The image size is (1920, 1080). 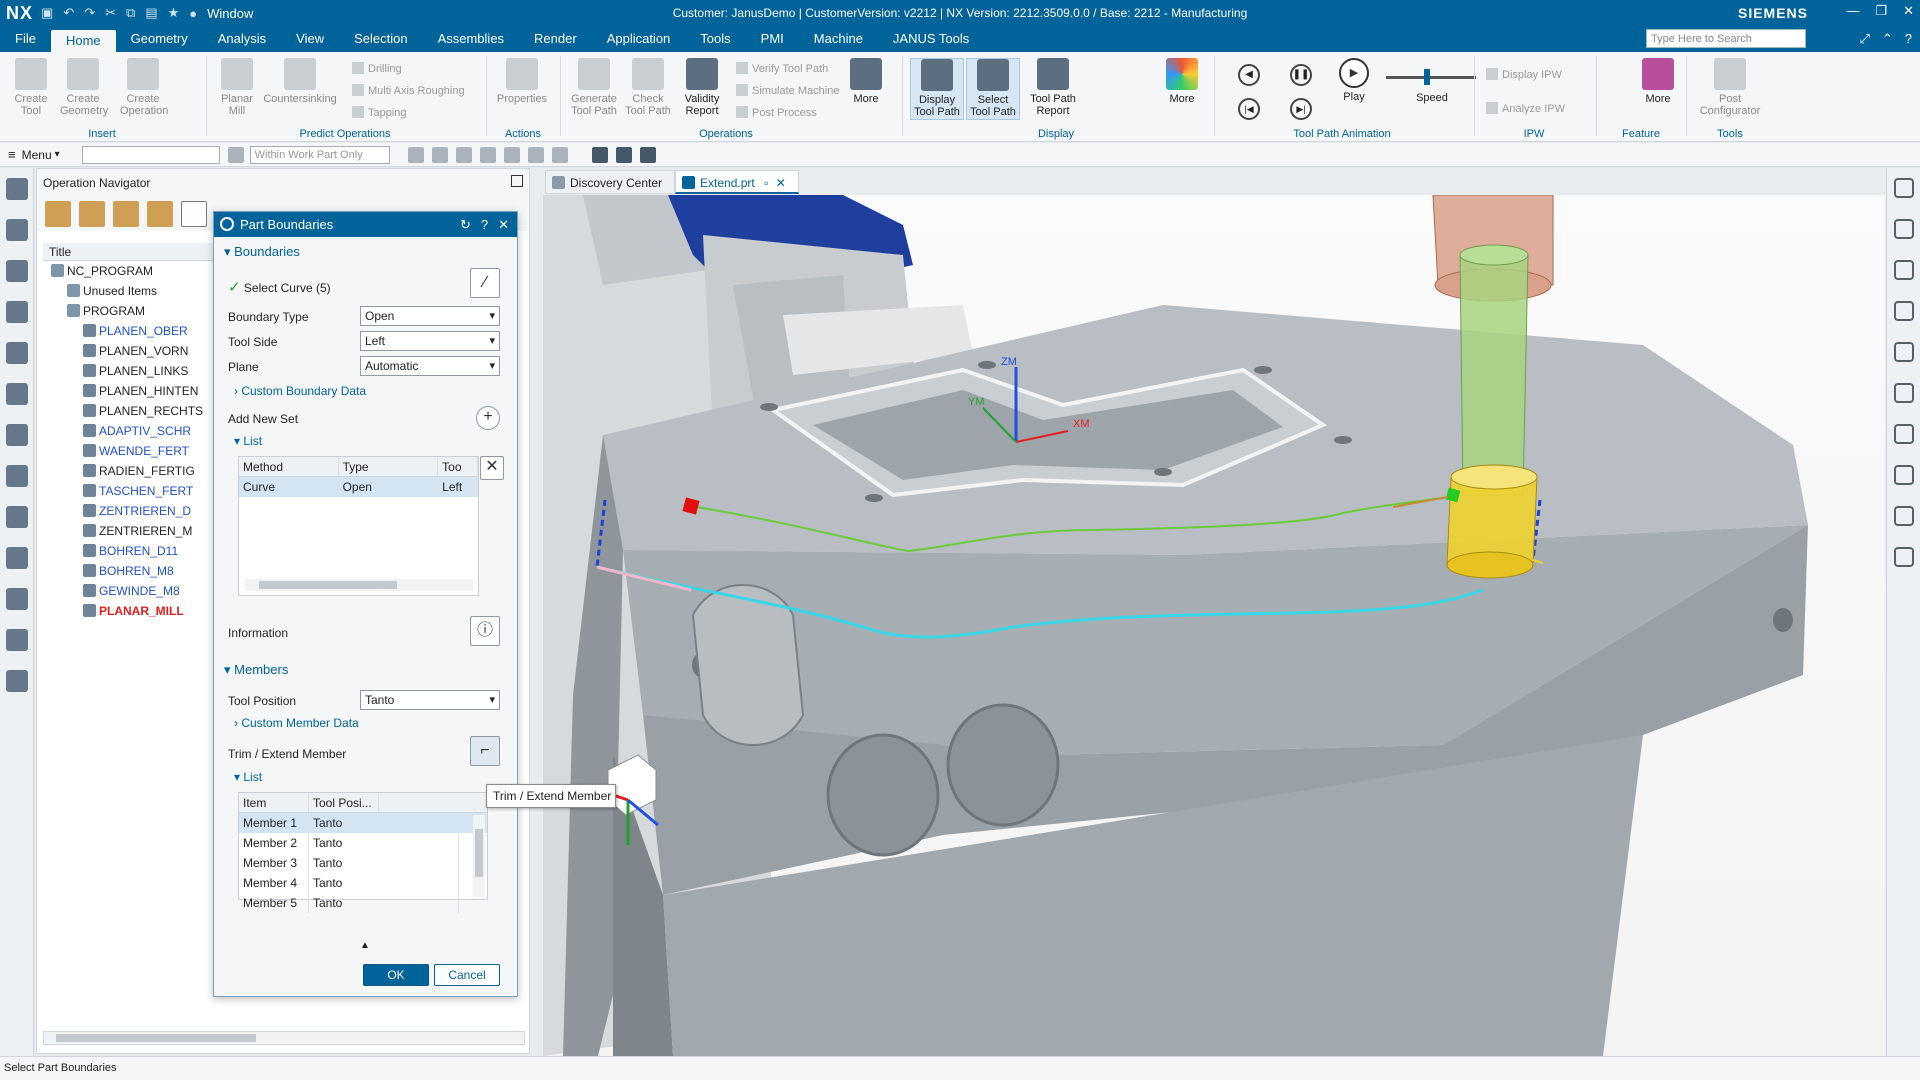 I want to click on col-method: Method, so click(x=289, y=466).